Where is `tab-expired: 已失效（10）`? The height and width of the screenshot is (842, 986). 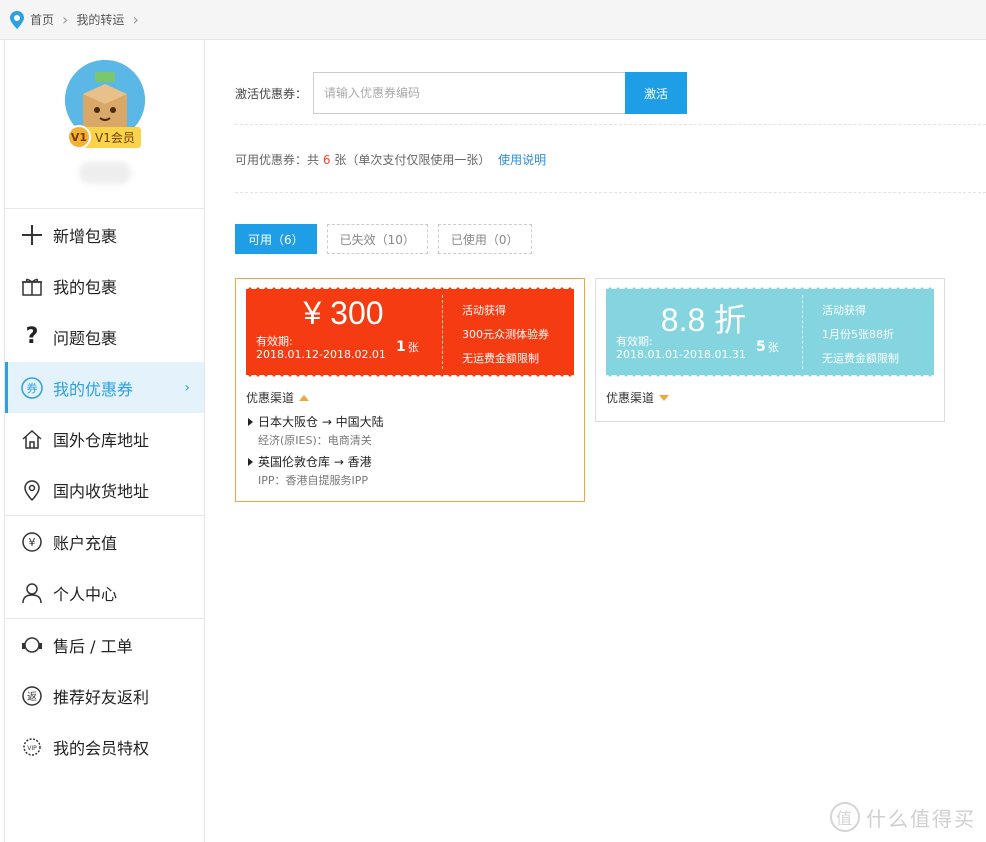
tab-expired: 已失效（10） is located at coordinates (377, 239).